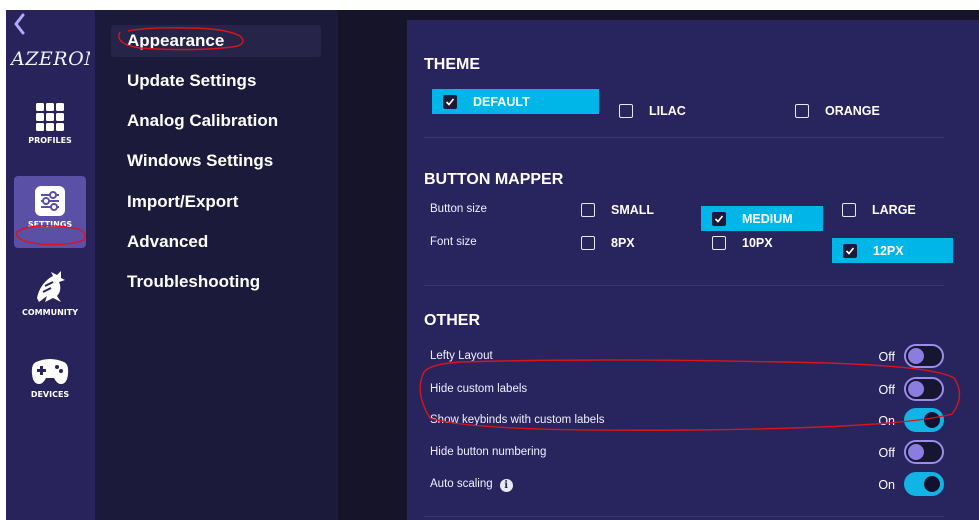 The height and width of the screenshot is (520, 979). I want to click on rail-label-devices: DEVICES, so click(50, 394).